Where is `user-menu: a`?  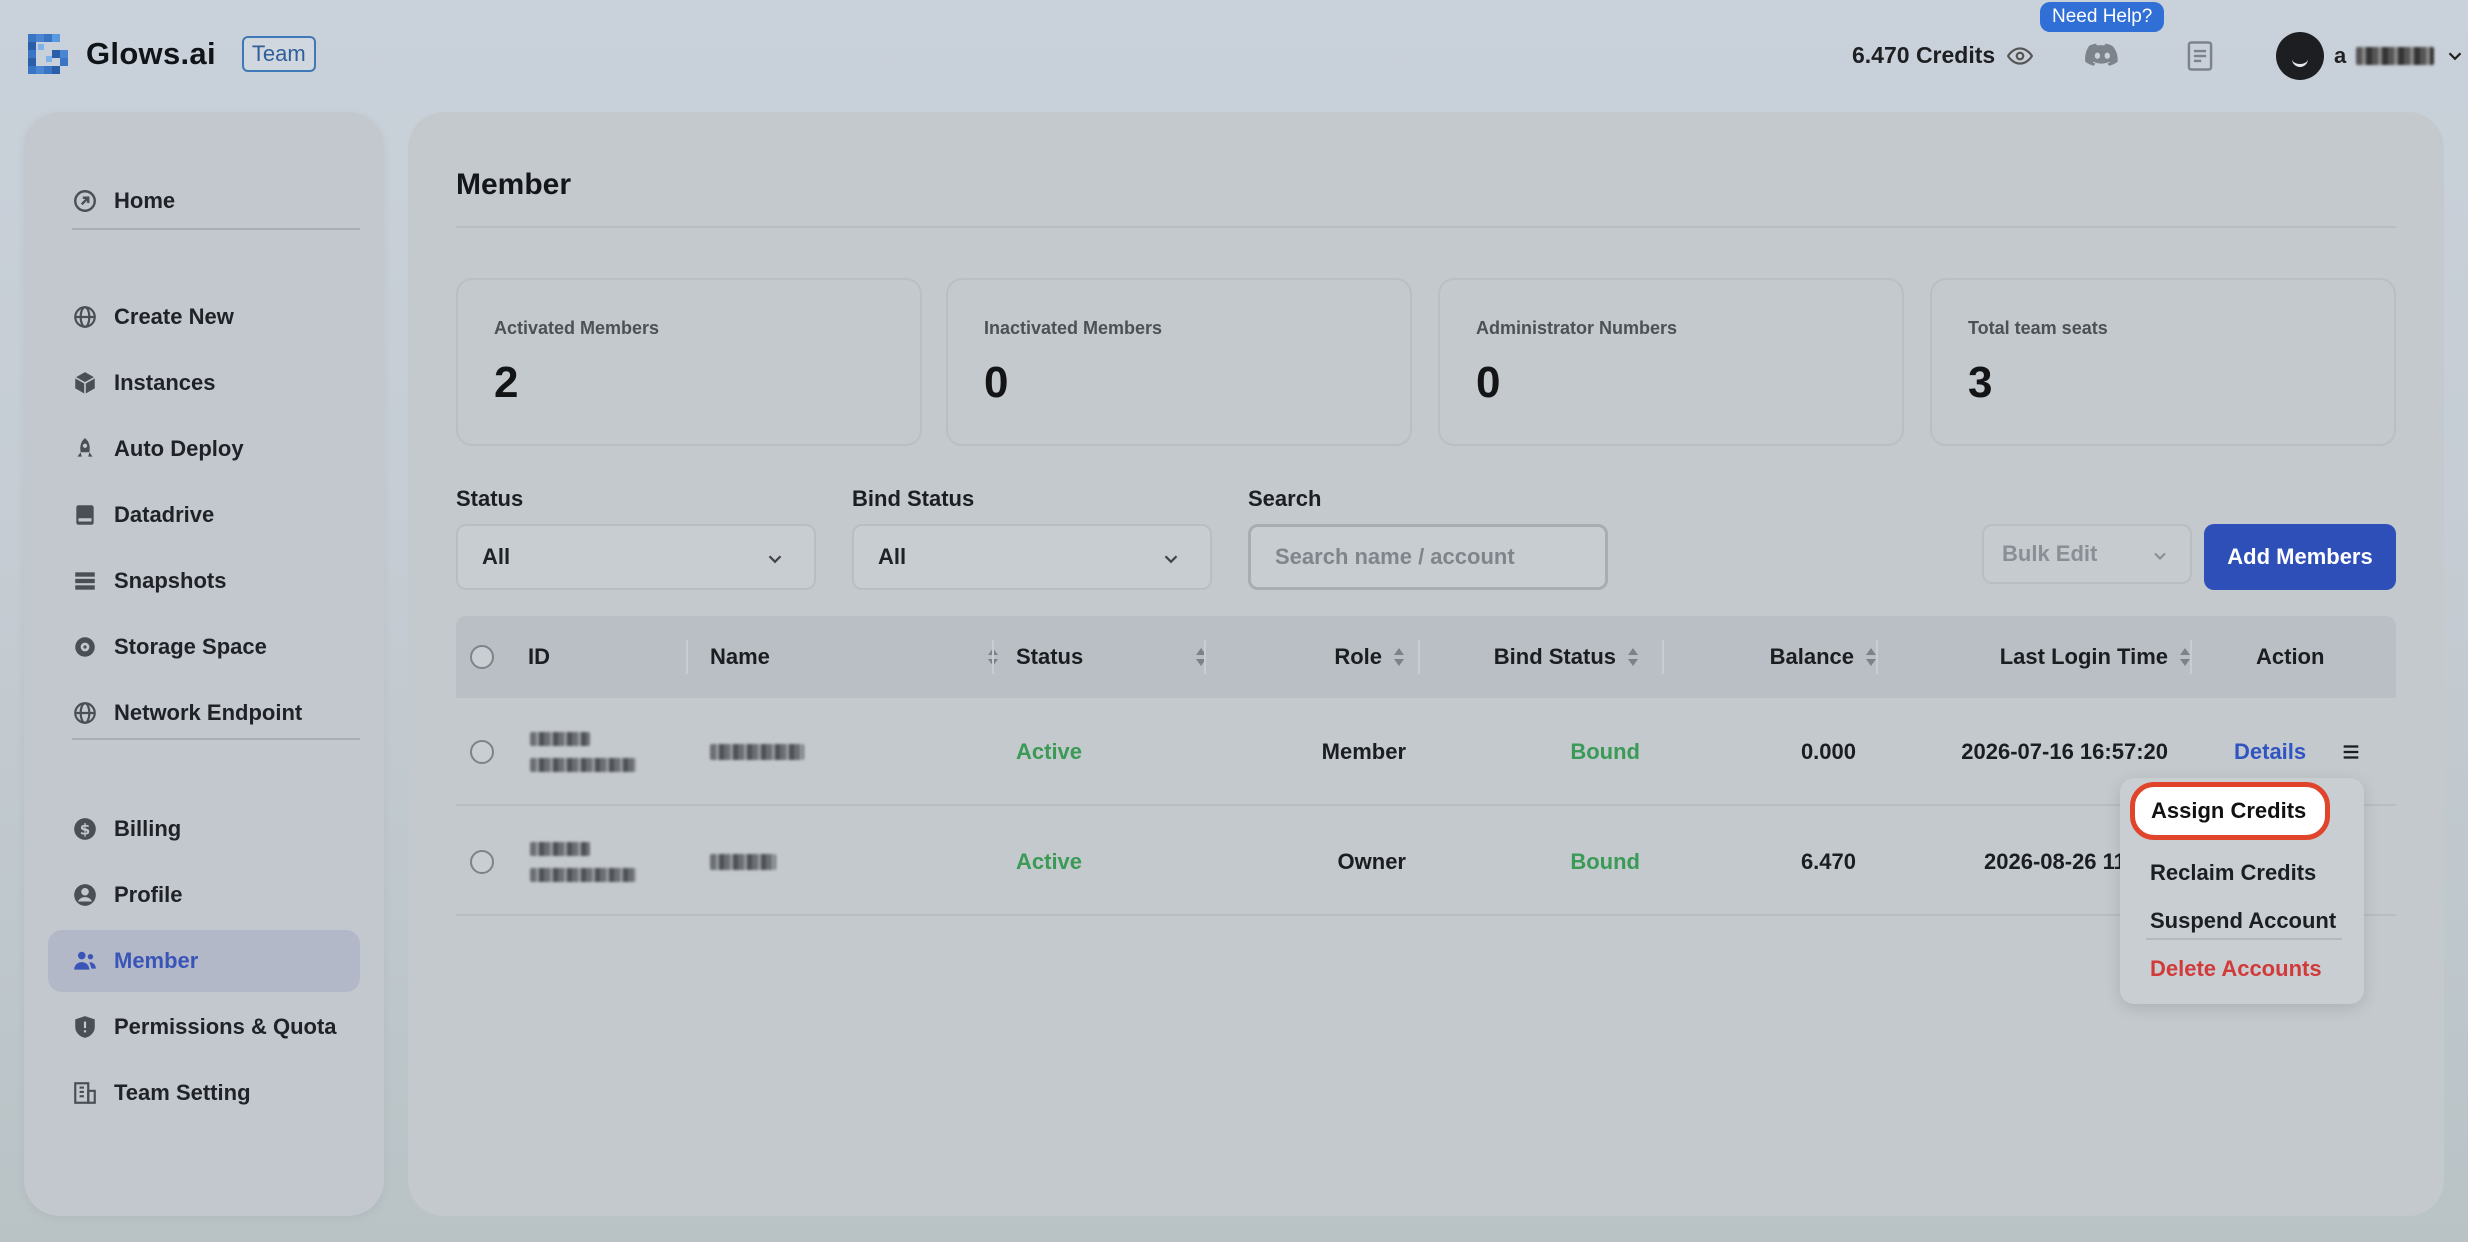
user-menu: a is located at coordinates (2371, 56).